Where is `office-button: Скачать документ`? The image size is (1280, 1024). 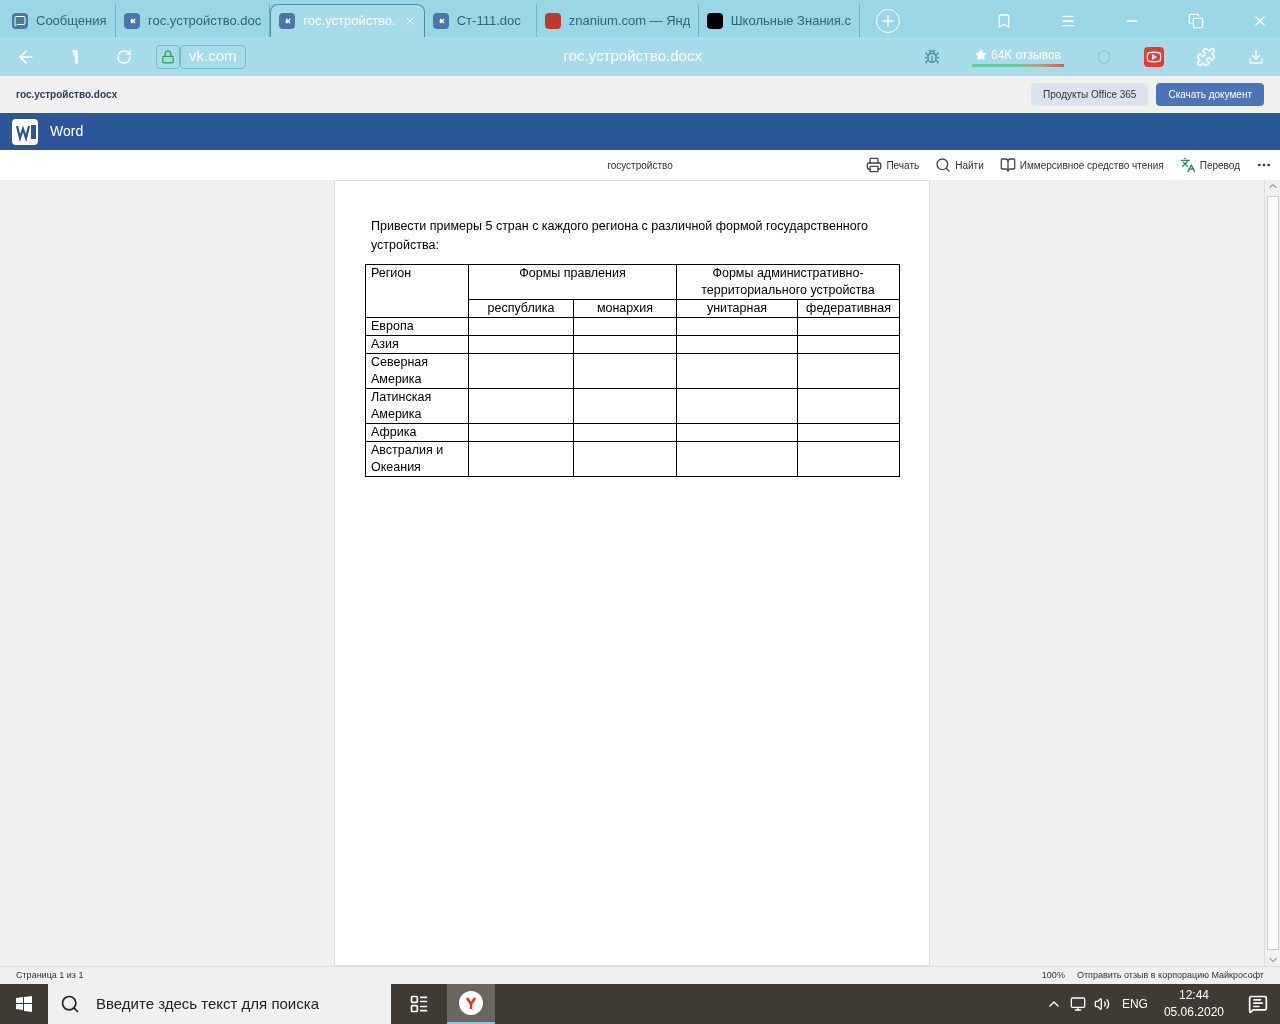 office-button: Скачать документ is located at coordinates (1210, 94).